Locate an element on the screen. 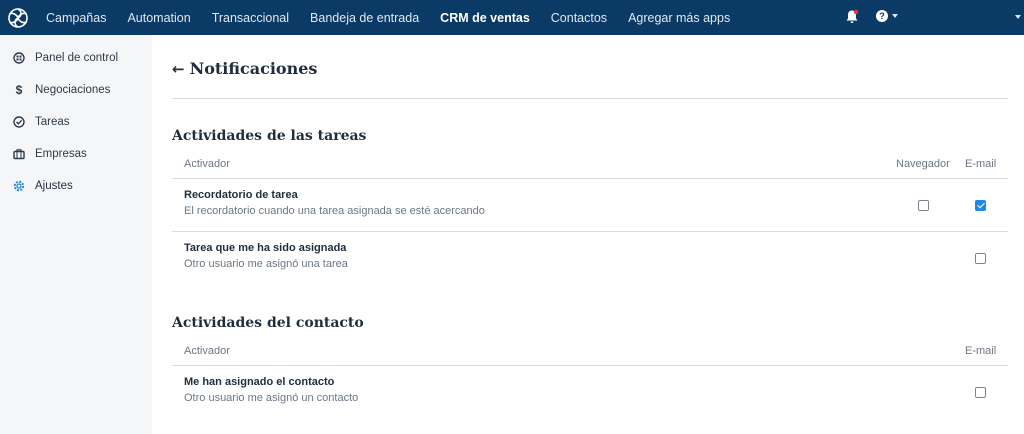  nav-item-crm-de-ventas: CRM de ventas is located at coordinates (485, 18).